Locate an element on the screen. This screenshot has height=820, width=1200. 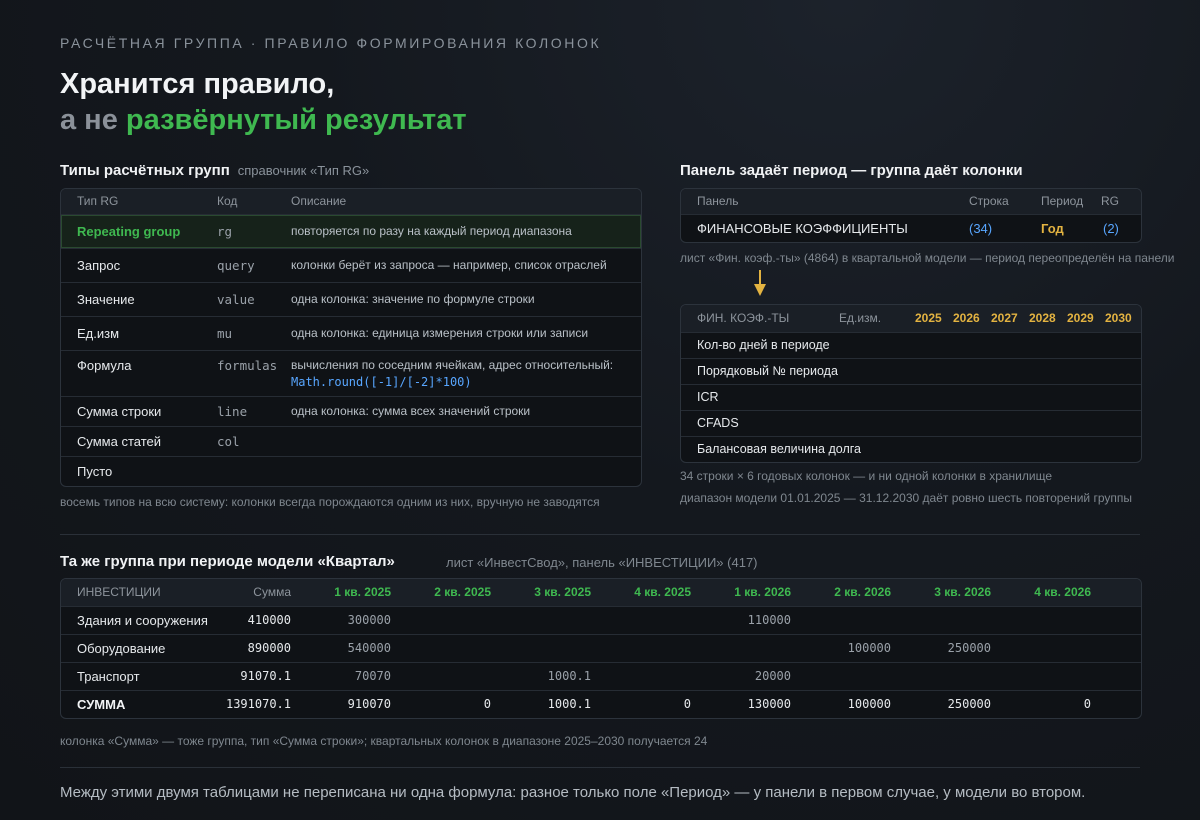
type-code: value is located at coordinates (236, 299).